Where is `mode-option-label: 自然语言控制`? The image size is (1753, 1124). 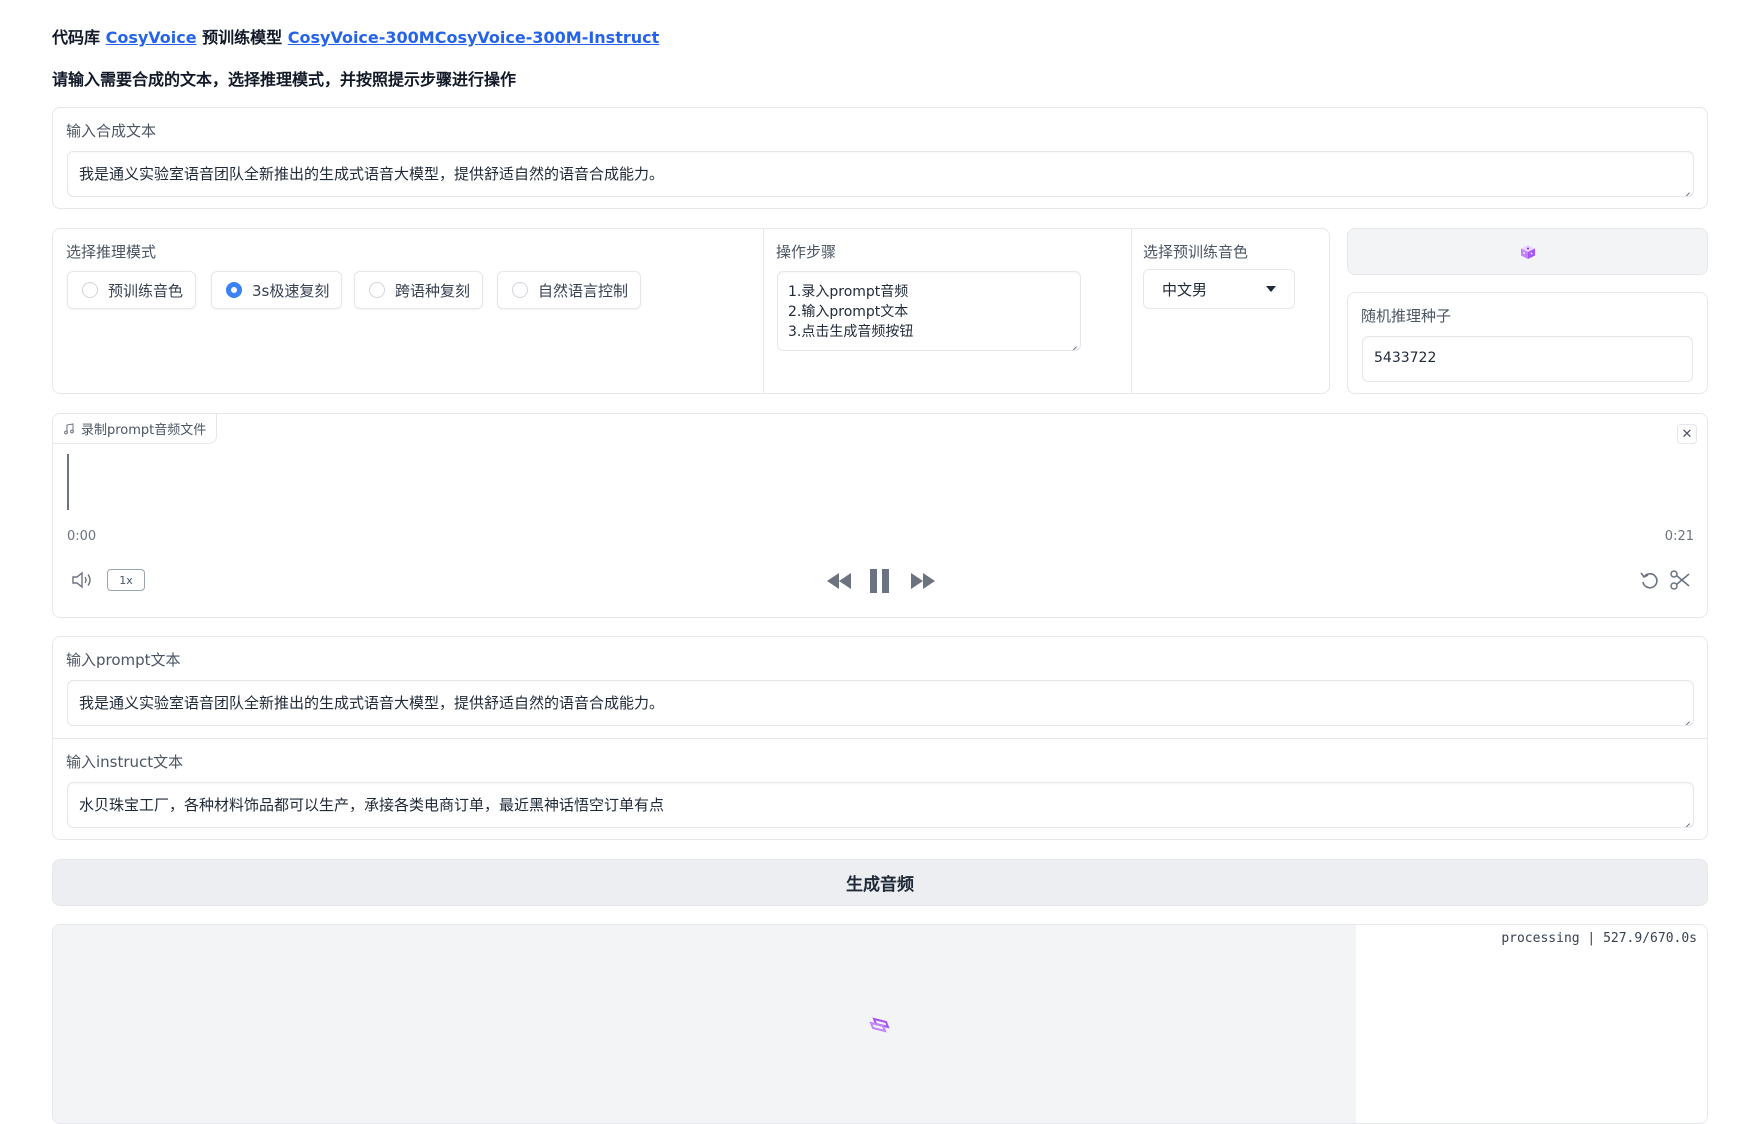 mode-option-label: 自然语言控制 is located at coordinates (583, 290).